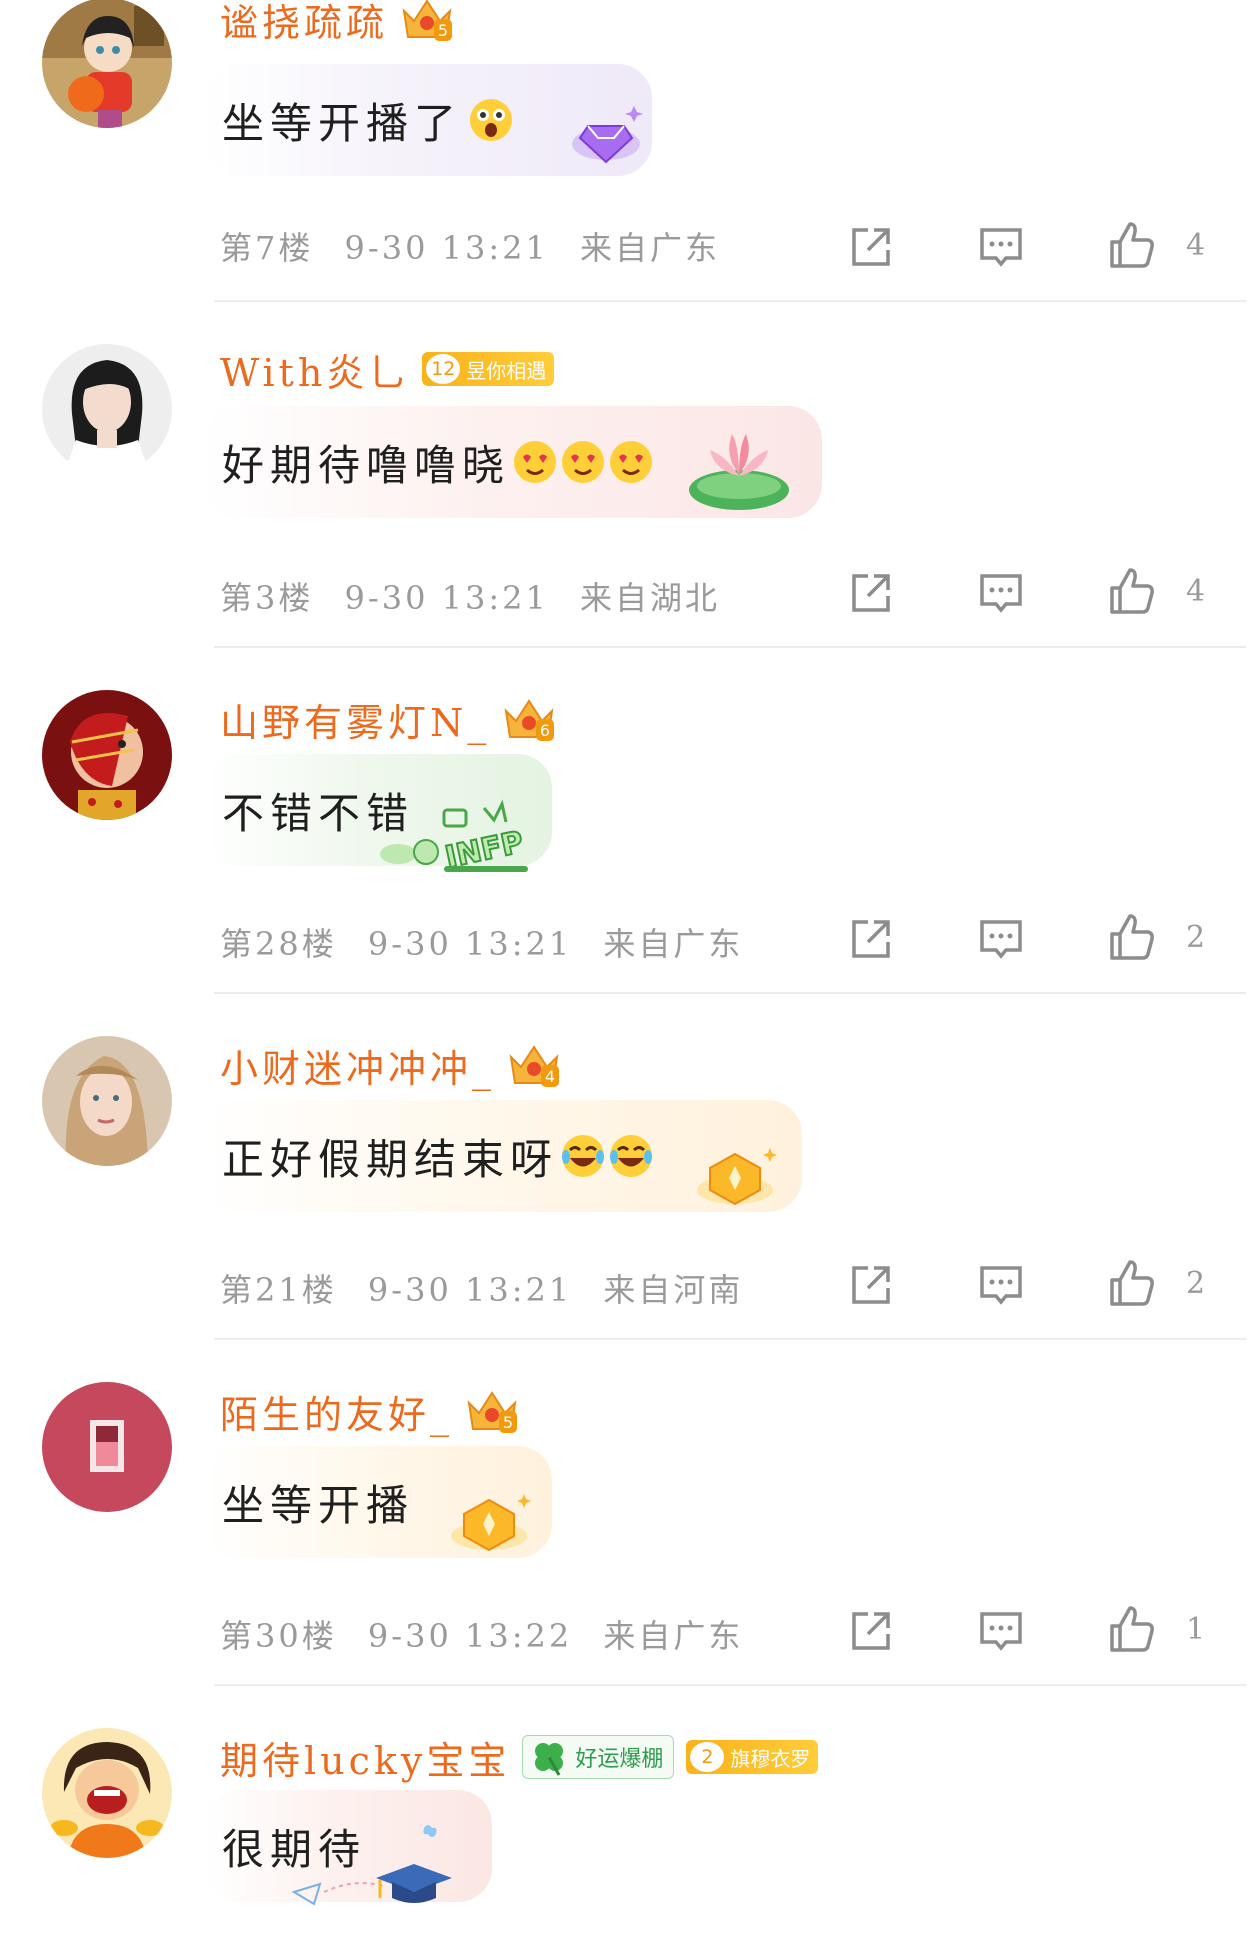 The height and width of the screenshot is (1946, 1260). I want to click on comment-time: 9-30 13:22, so click(470, 1636).